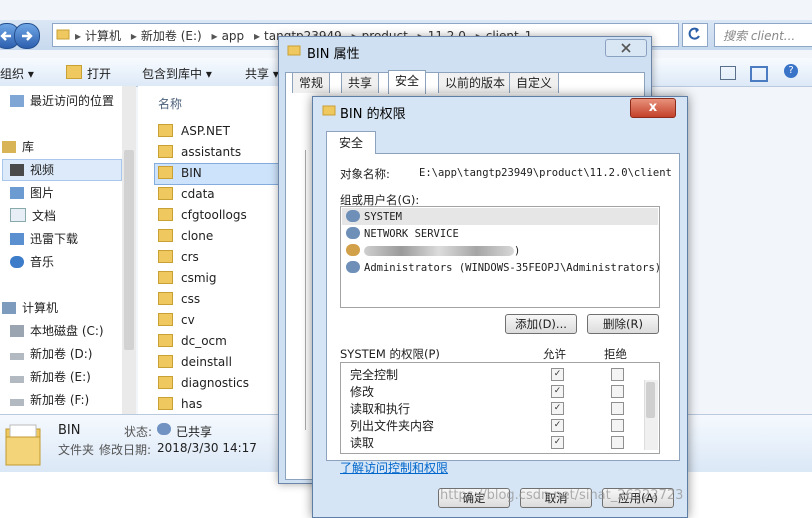  Describe the element at coordinates (176, 323) in the screenshot. I see `file-item: cv` at that location.